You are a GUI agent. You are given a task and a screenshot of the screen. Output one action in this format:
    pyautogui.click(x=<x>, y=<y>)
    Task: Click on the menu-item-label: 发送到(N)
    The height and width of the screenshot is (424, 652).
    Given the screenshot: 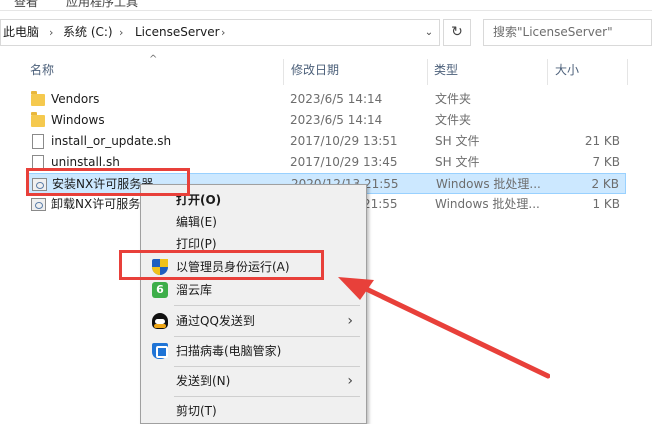 What is the action you would take?
    pyautogui.click(x=203, y=381)
    